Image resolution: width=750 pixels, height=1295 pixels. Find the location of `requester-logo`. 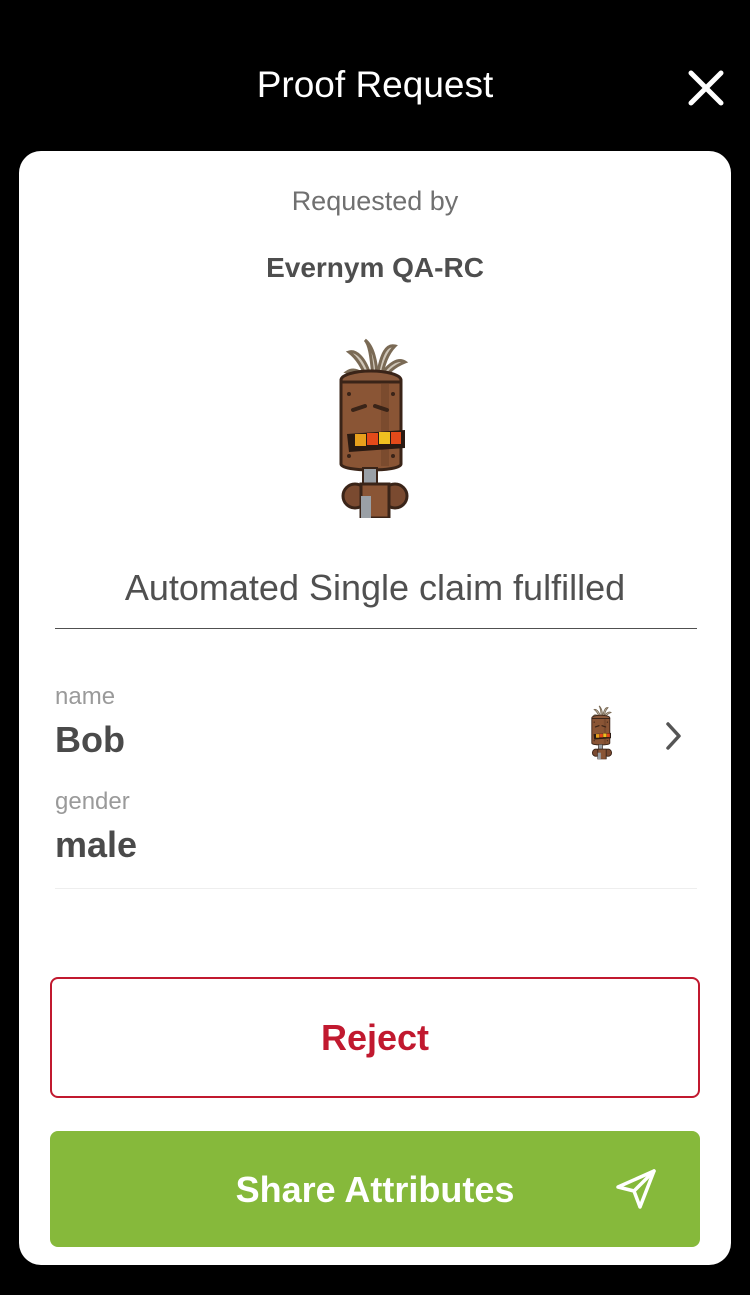

requester-logo is located at coordinates (375, 427).